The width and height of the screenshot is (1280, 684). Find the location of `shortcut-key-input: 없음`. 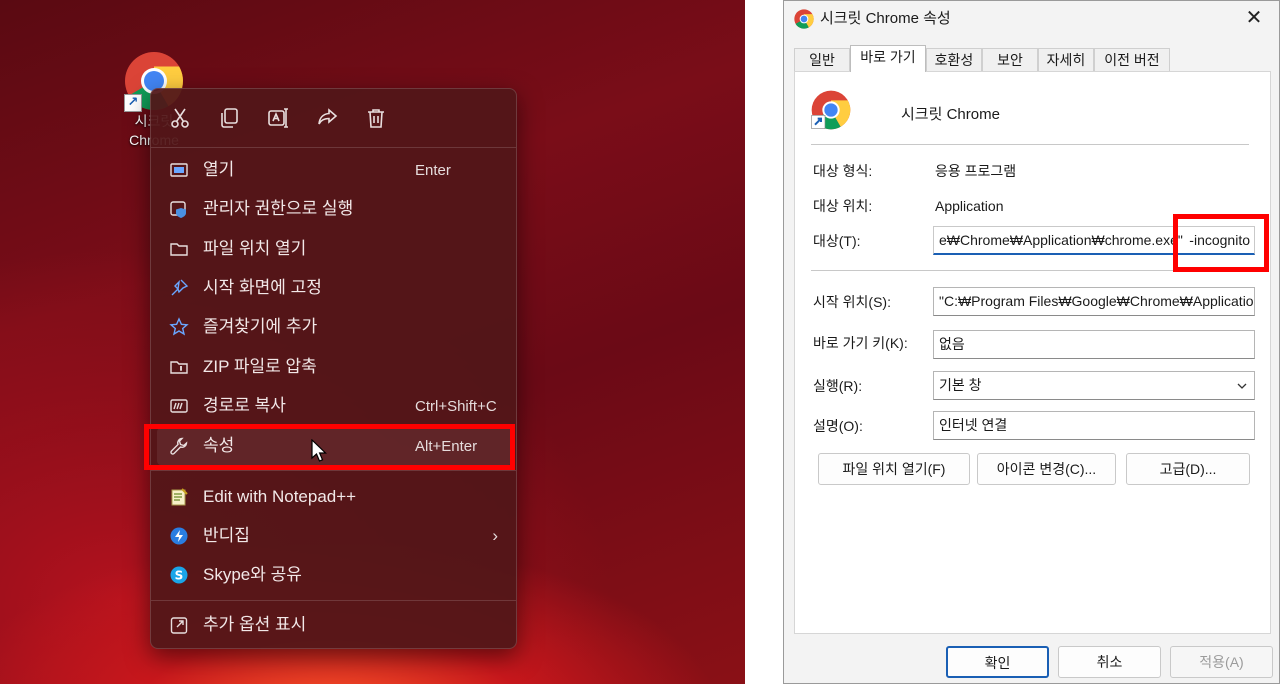

shortcut-key-input: 없음 is located at coordinates (1094, 344).